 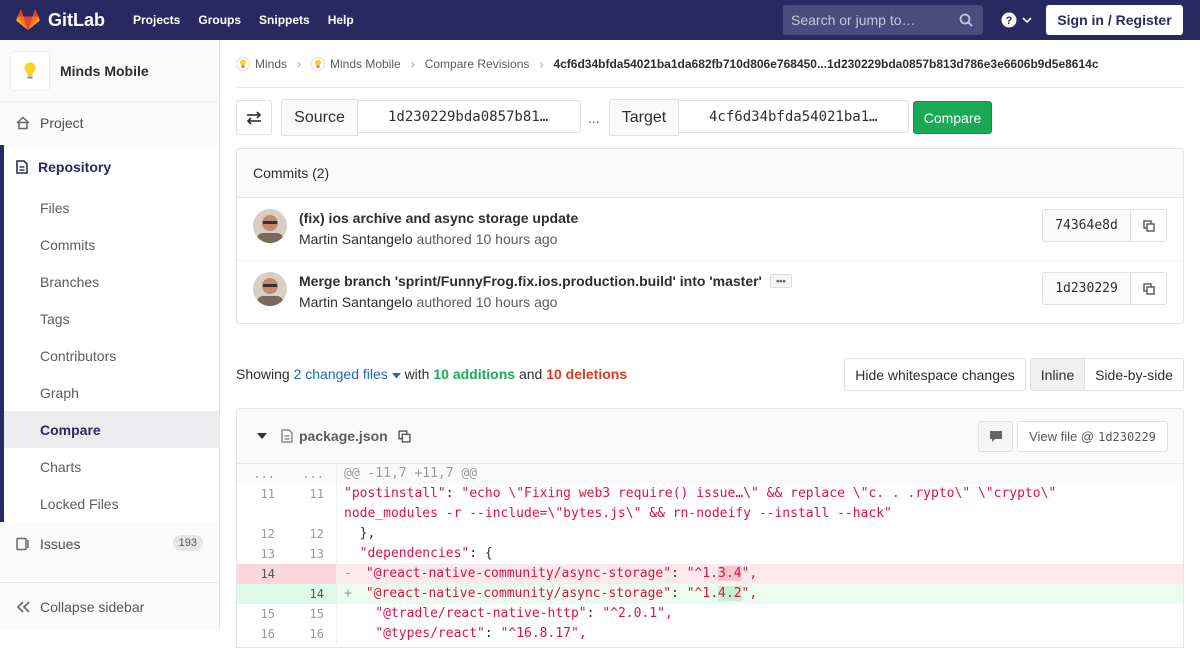 I want to click on compare-button: Compare, so click(x=952, y=117).